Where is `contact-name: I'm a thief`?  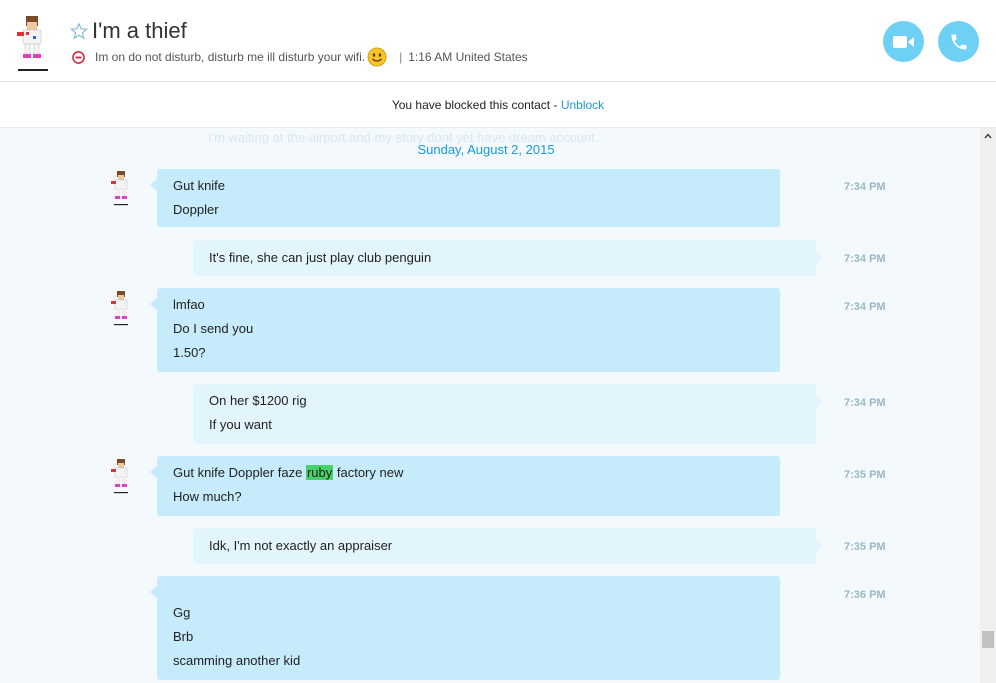
contact-name: I'm a thief is located at coordinates (139, 30).